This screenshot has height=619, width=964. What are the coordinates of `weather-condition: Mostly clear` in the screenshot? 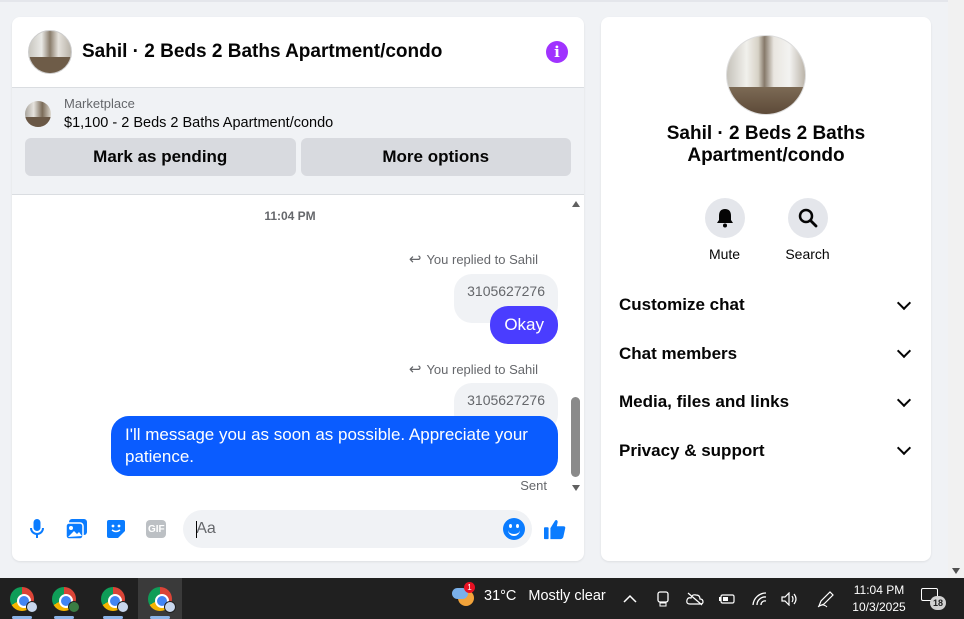 It's located at (567, 596).